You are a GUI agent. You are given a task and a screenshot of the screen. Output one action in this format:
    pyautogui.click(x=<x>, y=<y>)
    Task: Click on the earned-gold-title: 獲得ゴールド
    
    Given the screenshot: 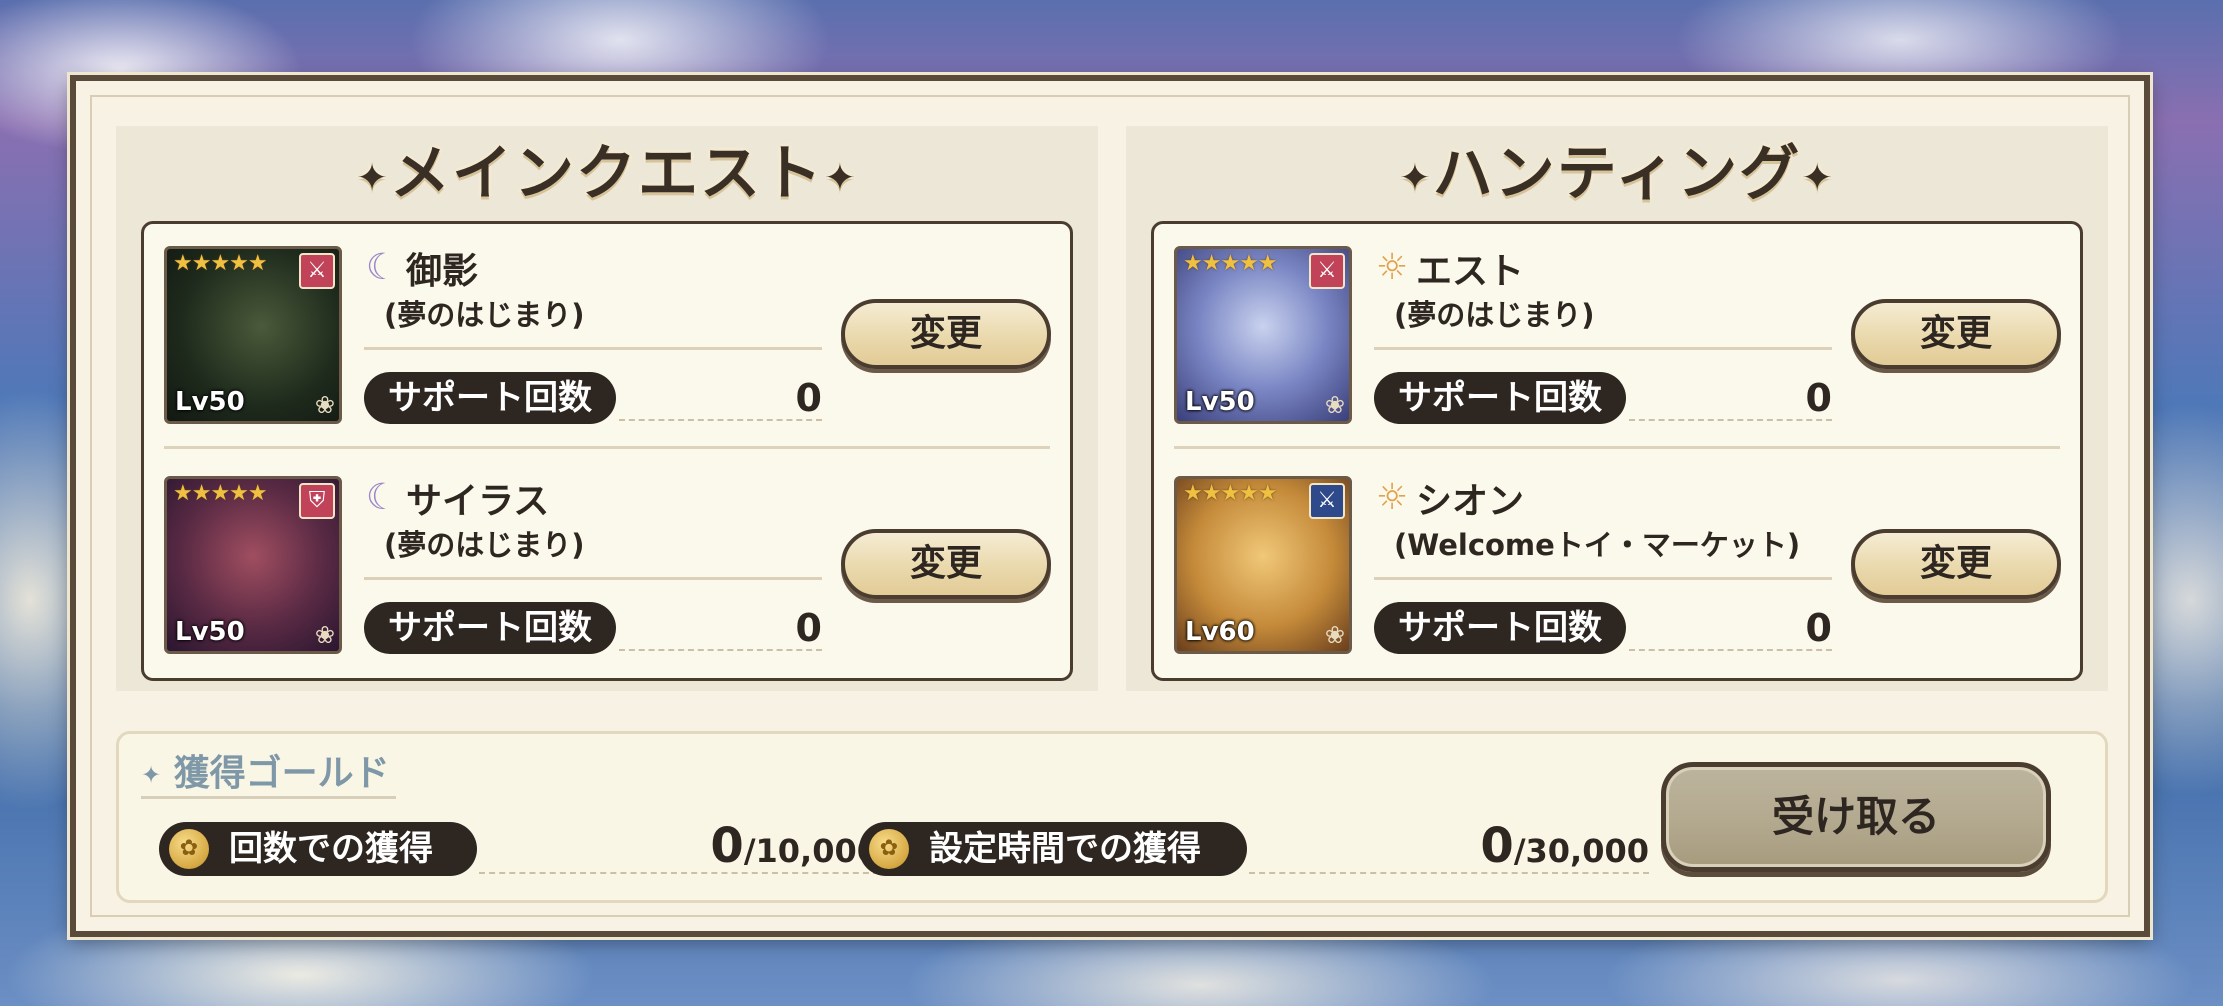 What is the action you would take?
    pyautogui.click(x=281, y=773)
    